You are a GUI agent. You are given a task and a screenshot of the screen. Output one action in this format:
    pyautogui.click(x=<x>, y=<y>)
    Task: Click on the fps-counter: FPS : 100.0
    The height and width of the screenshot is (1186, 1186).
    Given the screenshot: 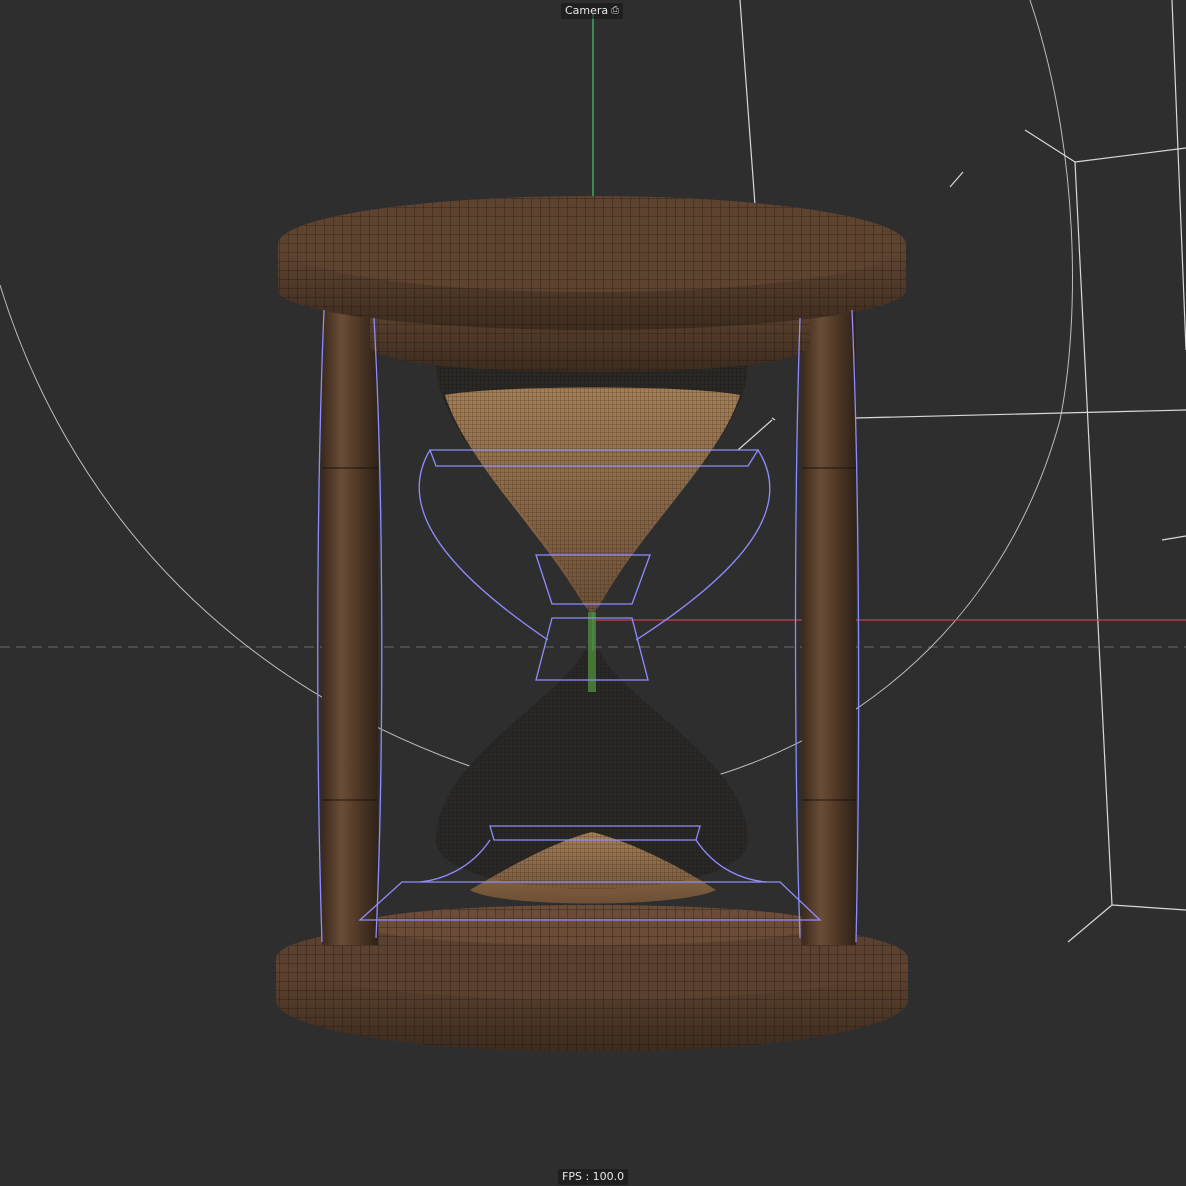 What is the action you would take?
    pyautogui.click(x=593, y=1177)
    